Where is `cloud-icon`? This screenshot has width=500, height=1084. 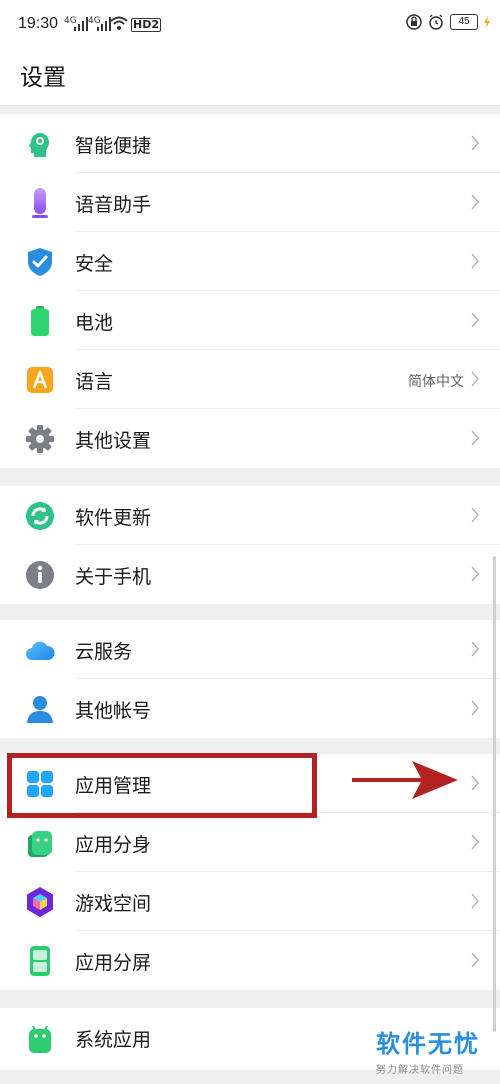 cloud-icon is located at coordinates (40, 650).